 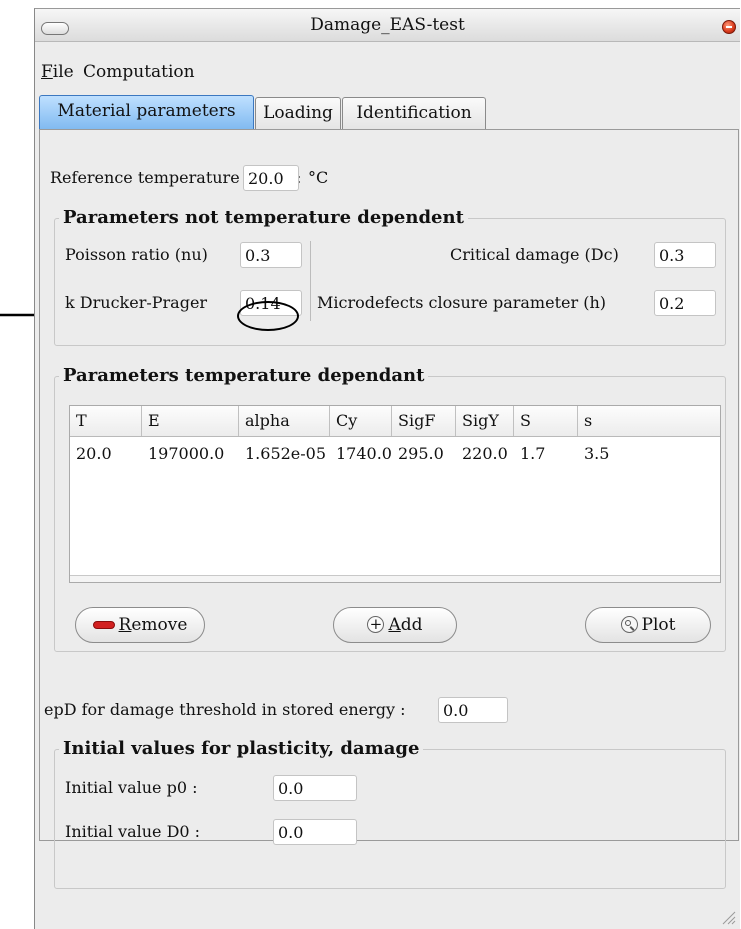 I want to click on temperature-unit-label: °C, so click(x=318, y=177).